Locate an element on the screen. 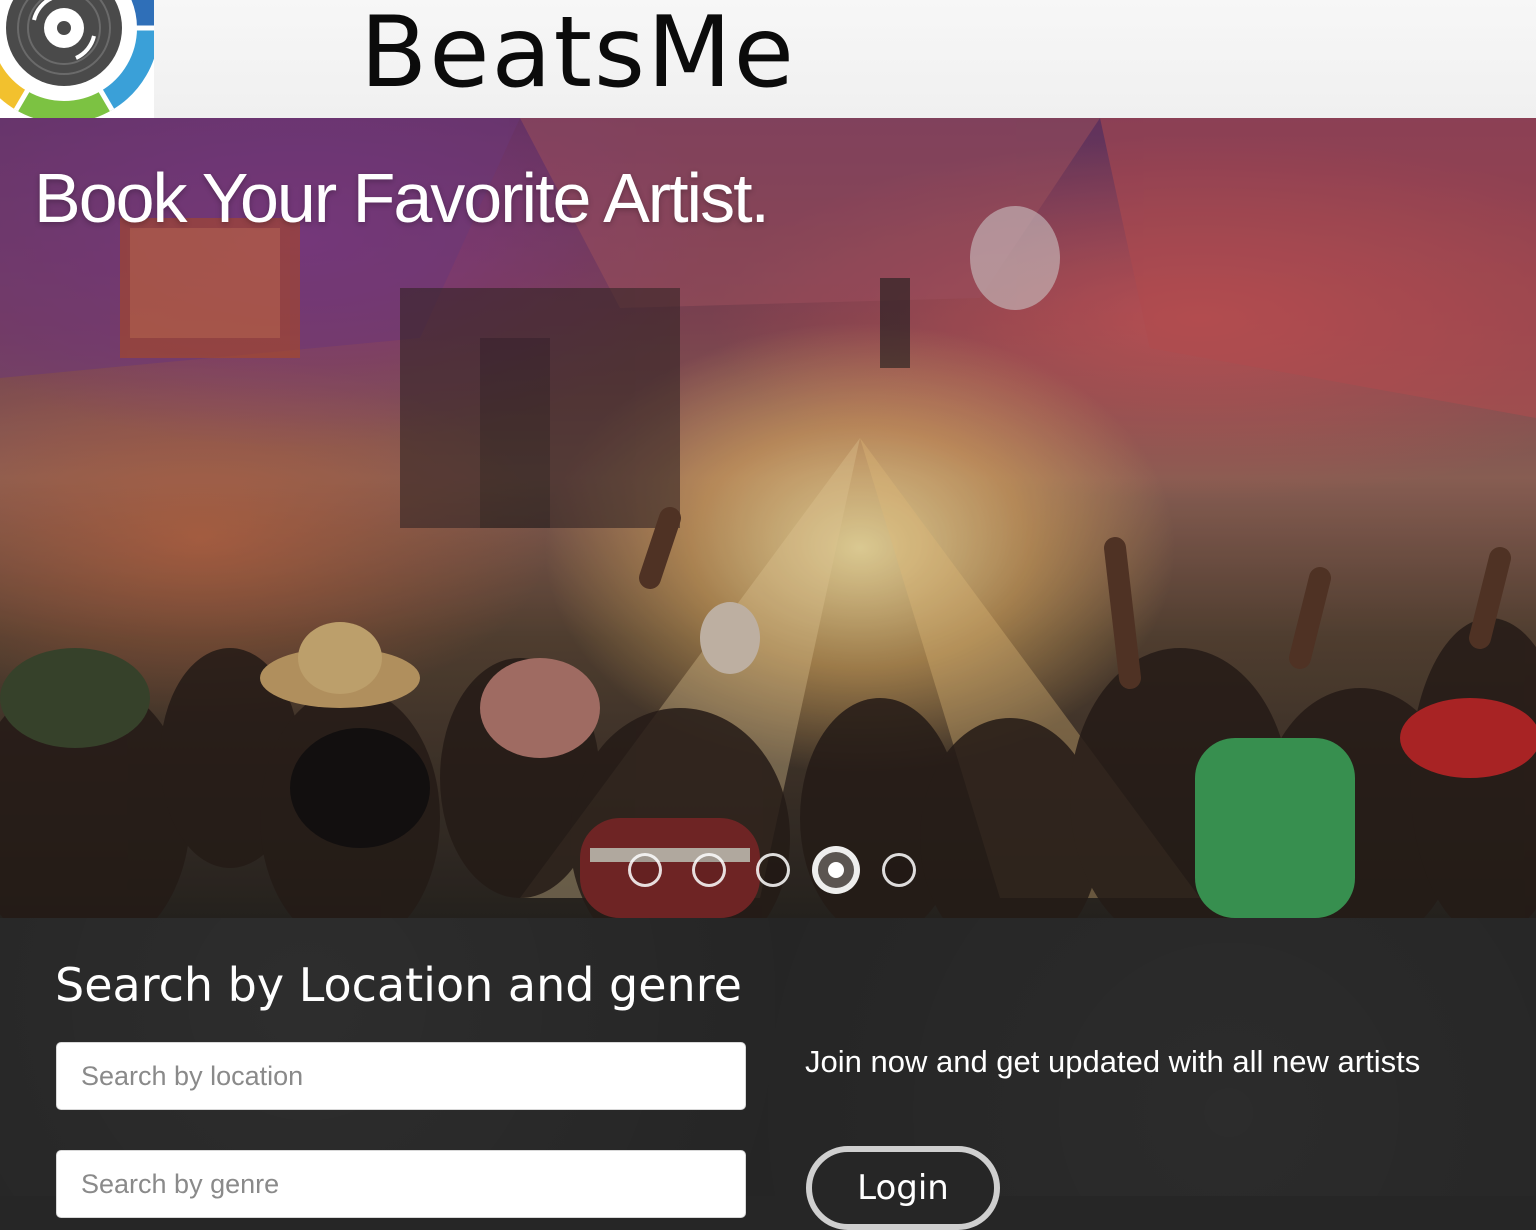  location-search-input is located at coordinates (401, 1076).